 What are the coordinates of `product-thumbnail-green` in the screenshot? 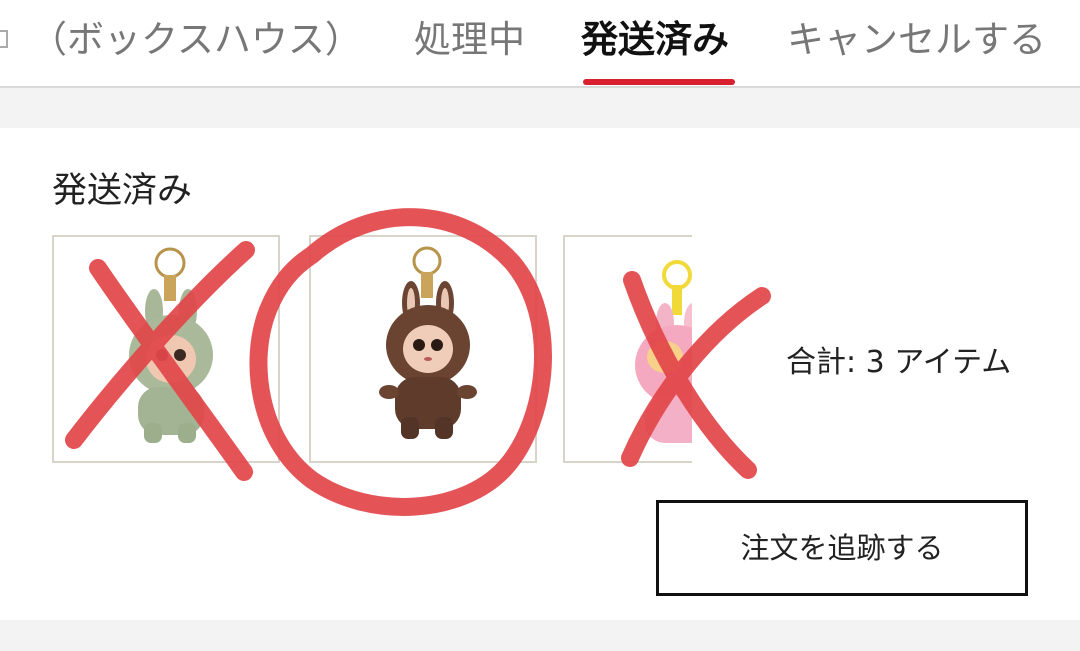 It's located at (166, 349).